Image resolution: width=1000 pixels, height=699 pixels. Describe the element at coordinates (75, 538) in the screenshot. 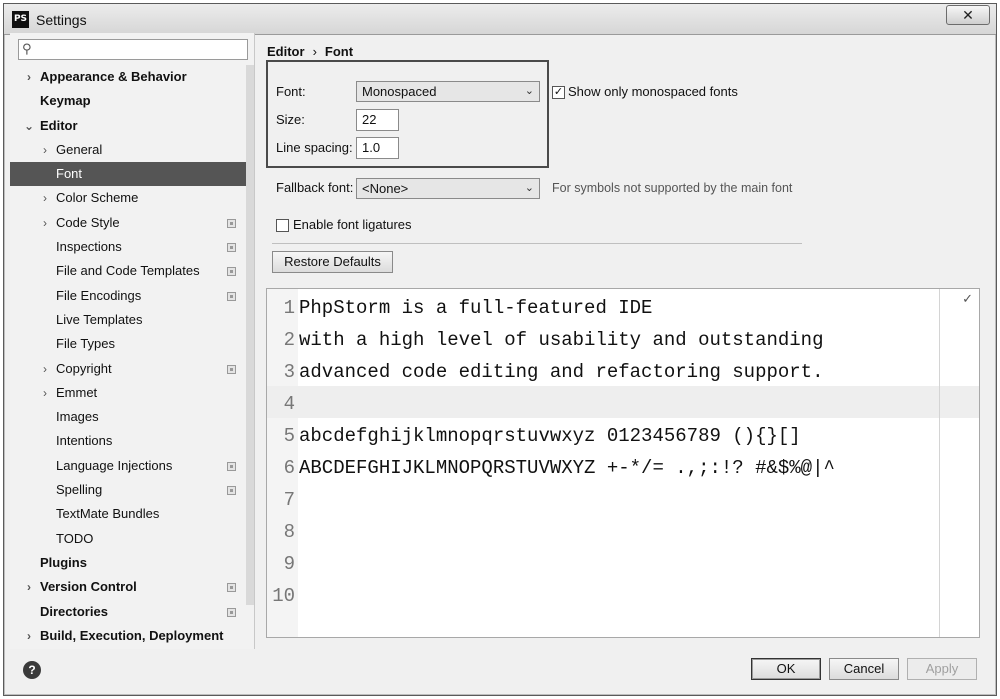

I see `sidebar-item-label: TODO` at that location.